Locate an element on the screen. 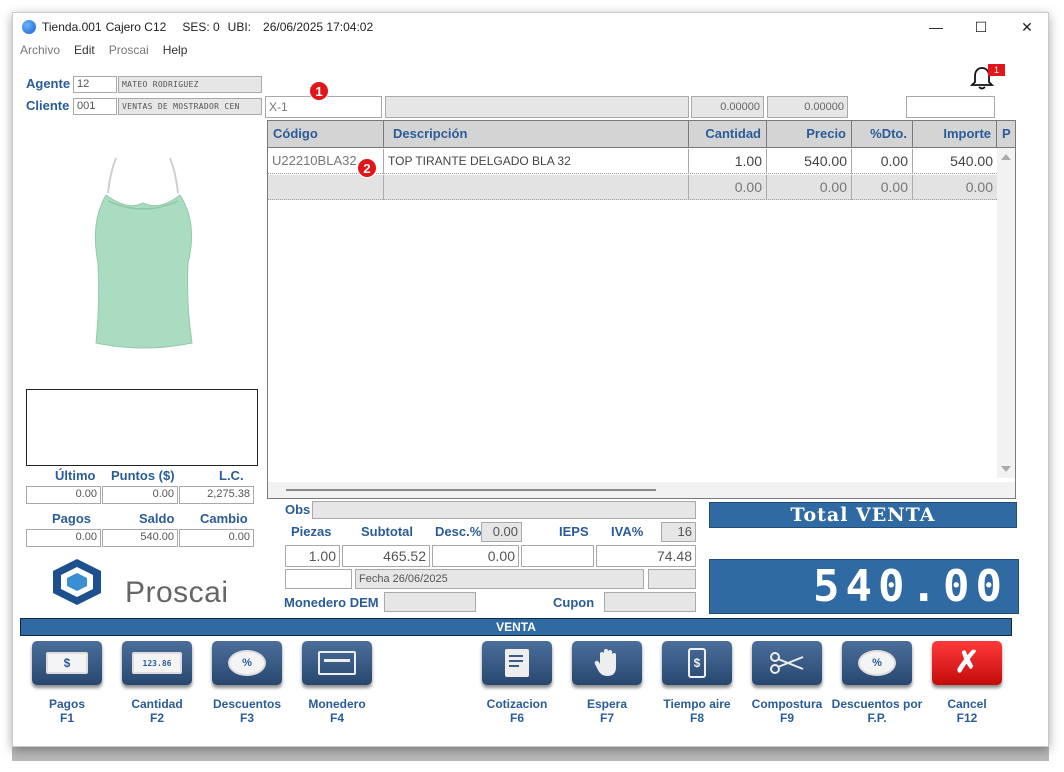 The height and width of the screenshot is (772, 1064). fecha-field: Fecha 26/06/2025 is located at coordinates (499, 579).